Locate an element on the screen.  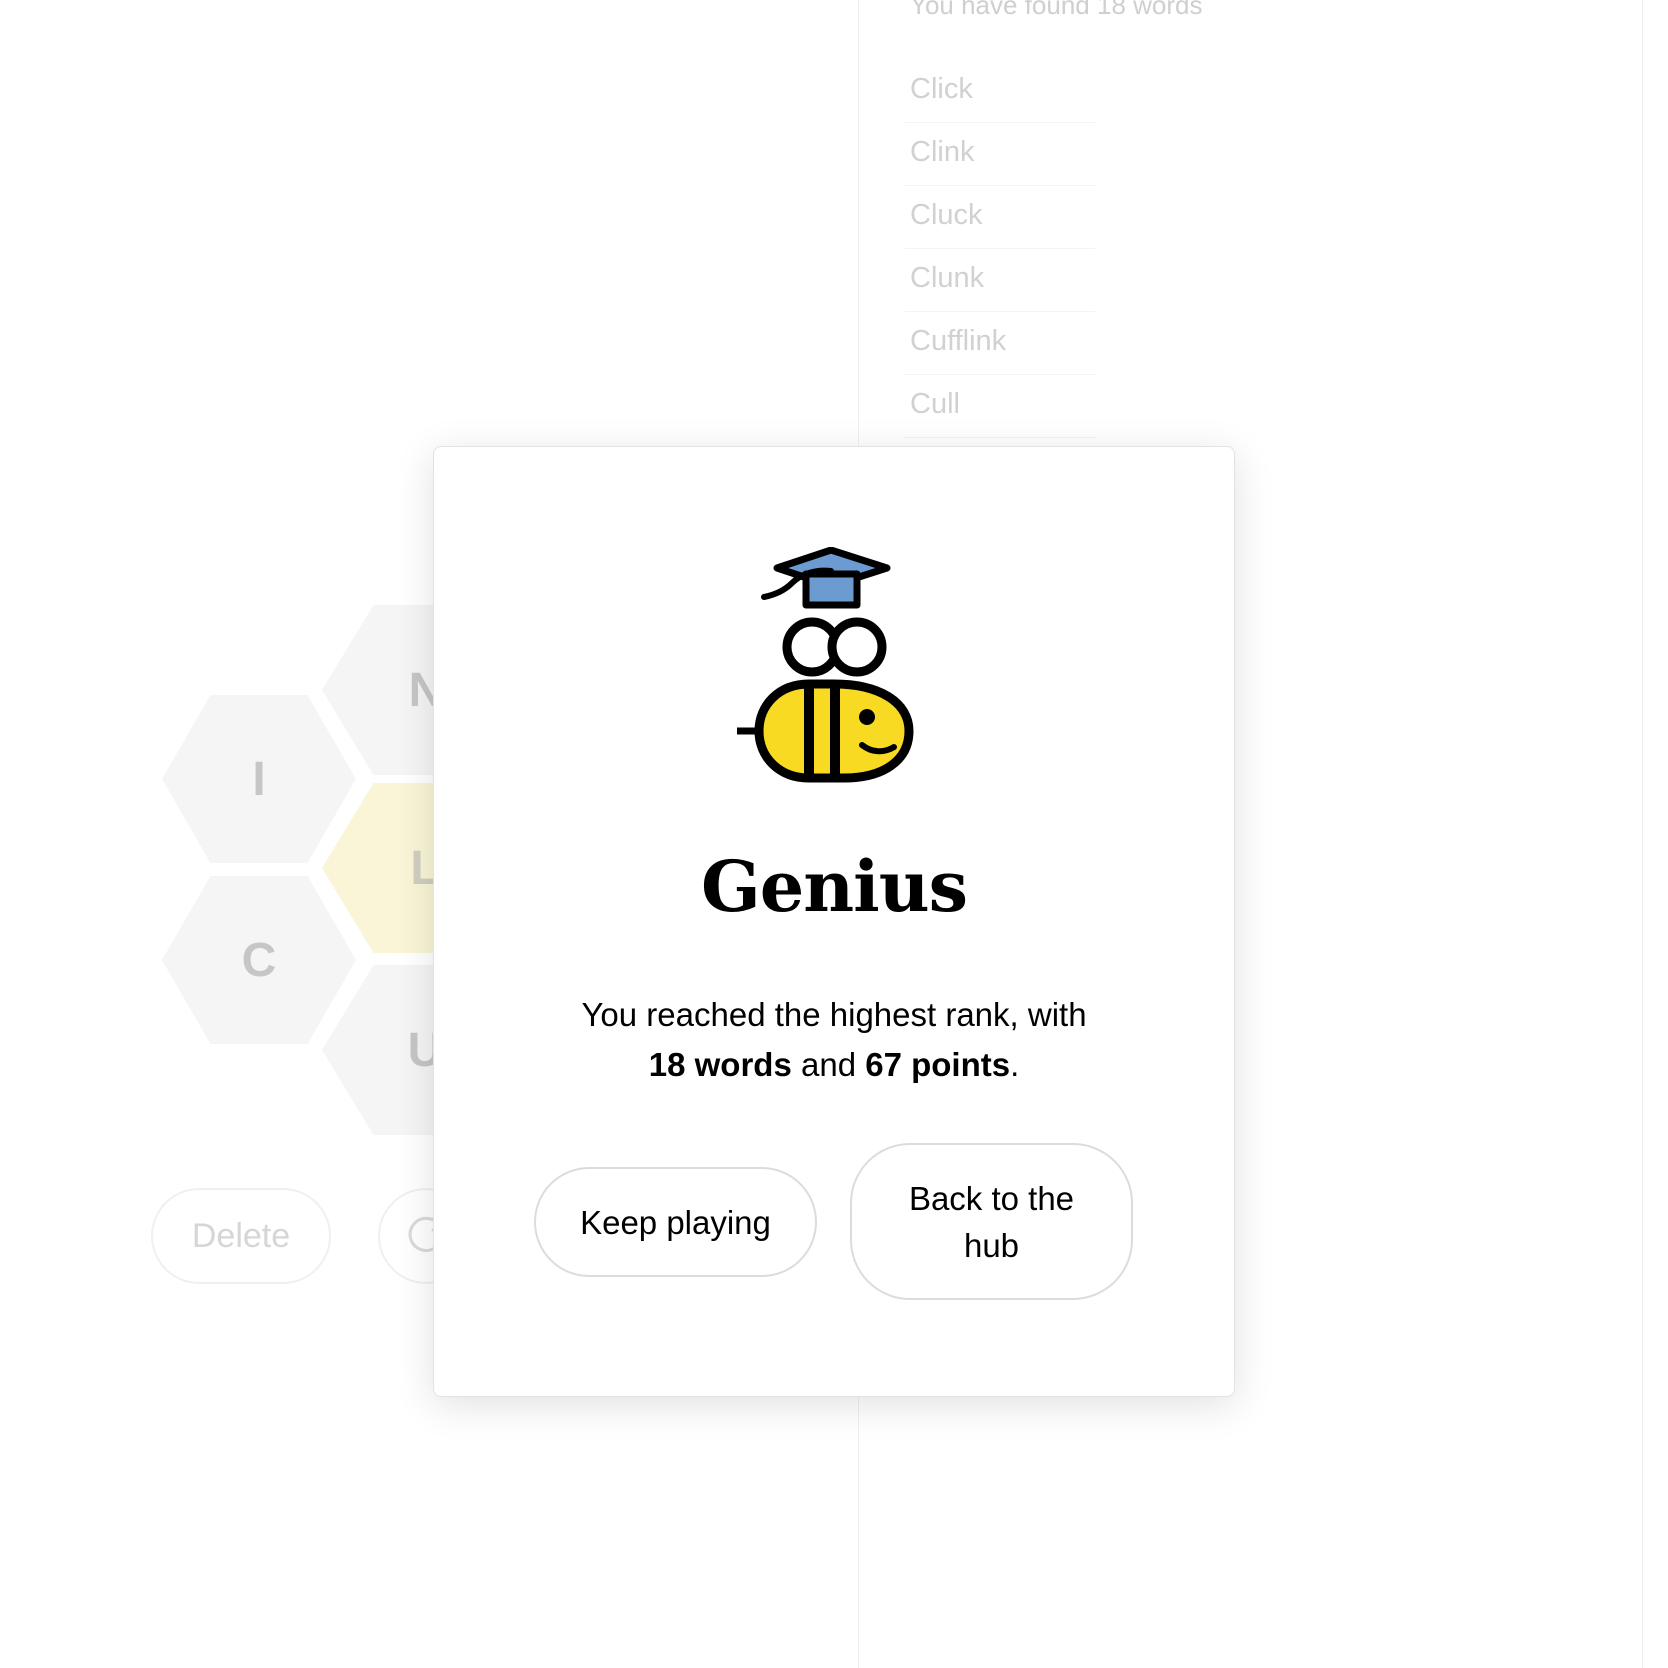
rank-title: Genius is located at coordinates (834, 886).